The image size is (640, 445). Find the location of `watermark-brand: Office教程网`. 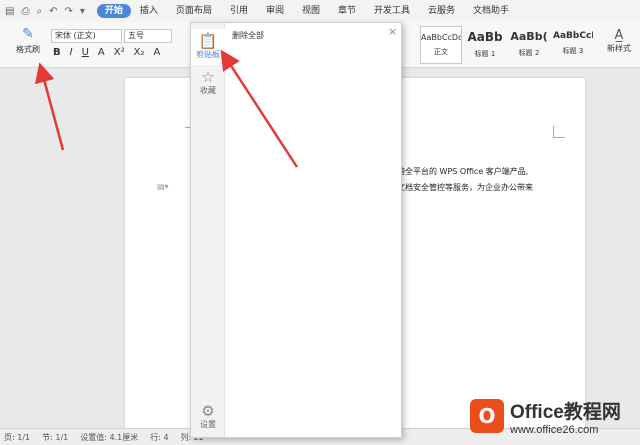

watermark-brand: Office教程网 is located at coordinates (565, 412).